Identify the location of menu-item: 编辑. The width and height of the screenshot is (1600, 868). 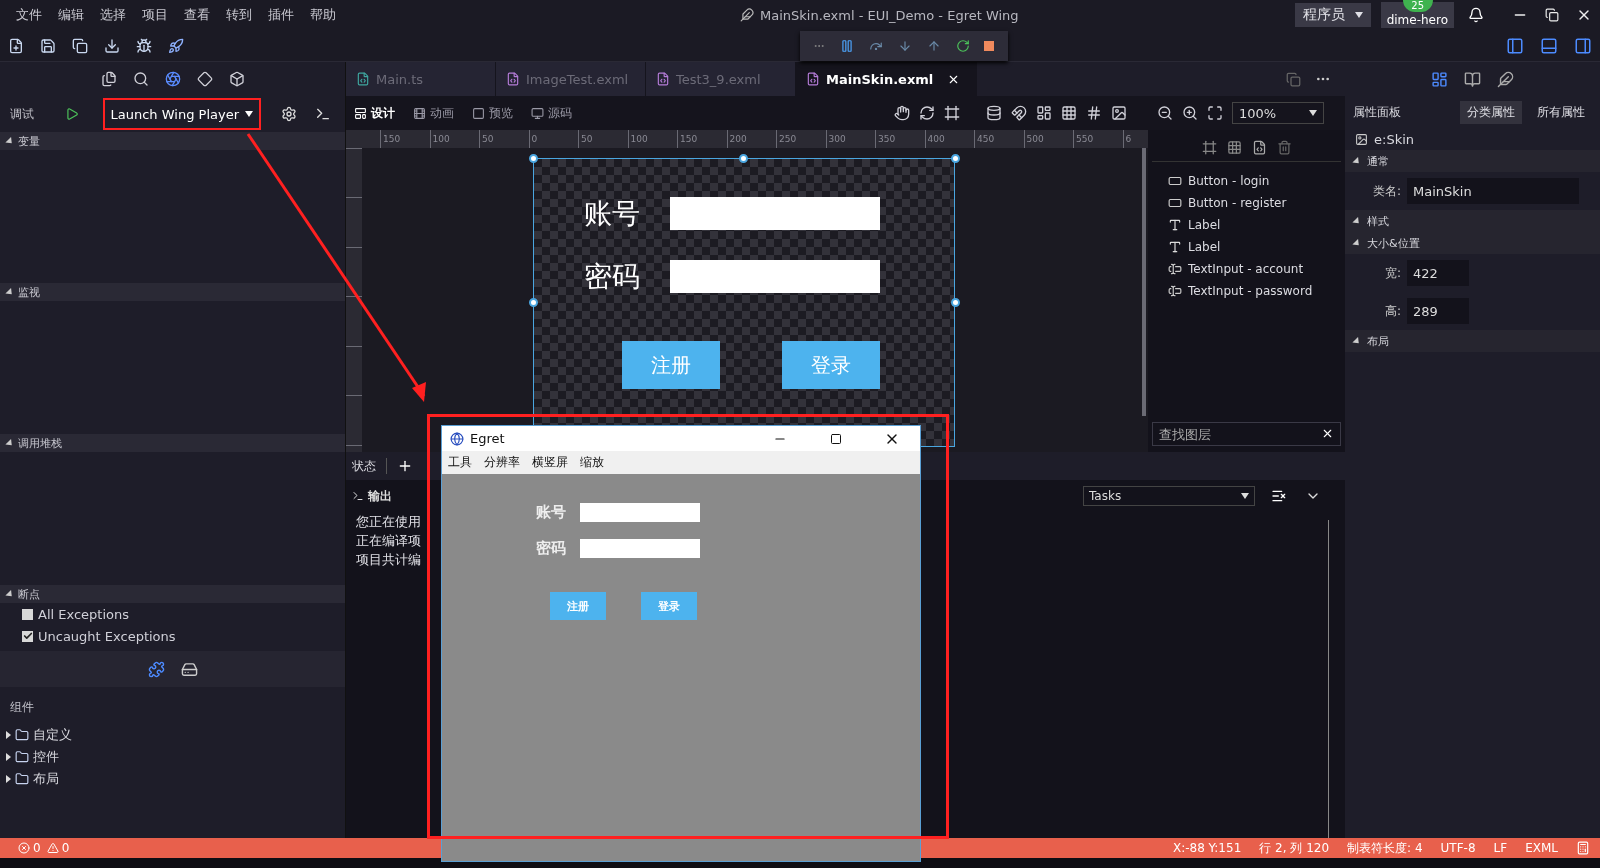
(71, 15).